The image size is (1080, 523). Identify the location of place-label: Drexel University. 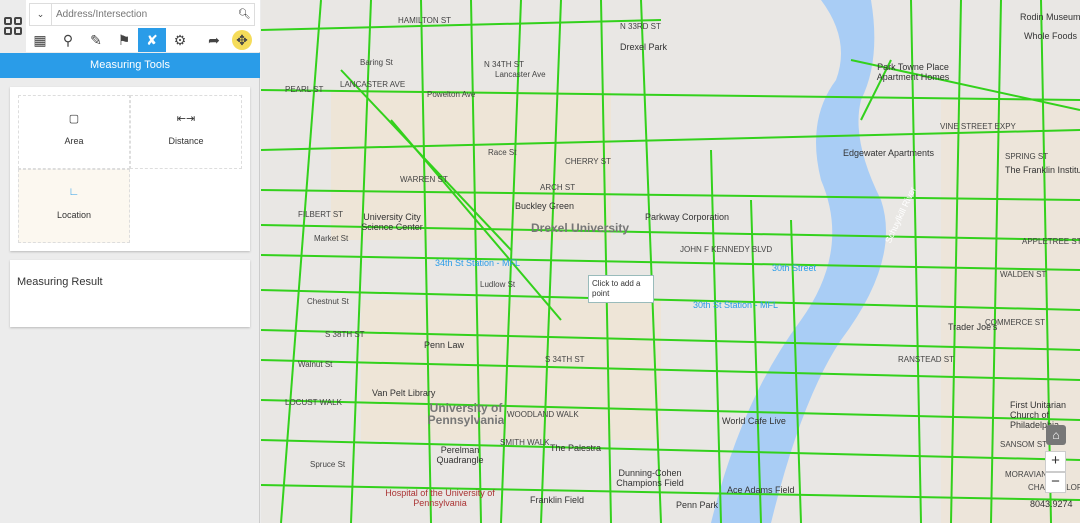
(580, 228).